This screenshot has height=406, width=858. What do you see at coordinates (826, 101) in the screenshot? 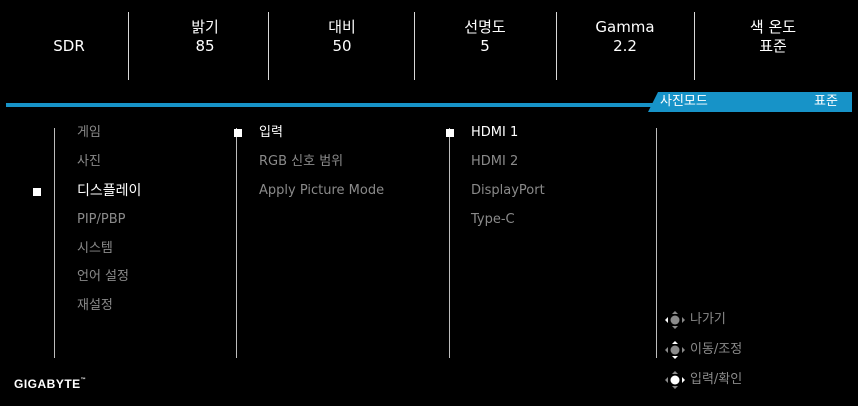
I see `picture-mode-value: 표준` at bounding box center [826, 101].